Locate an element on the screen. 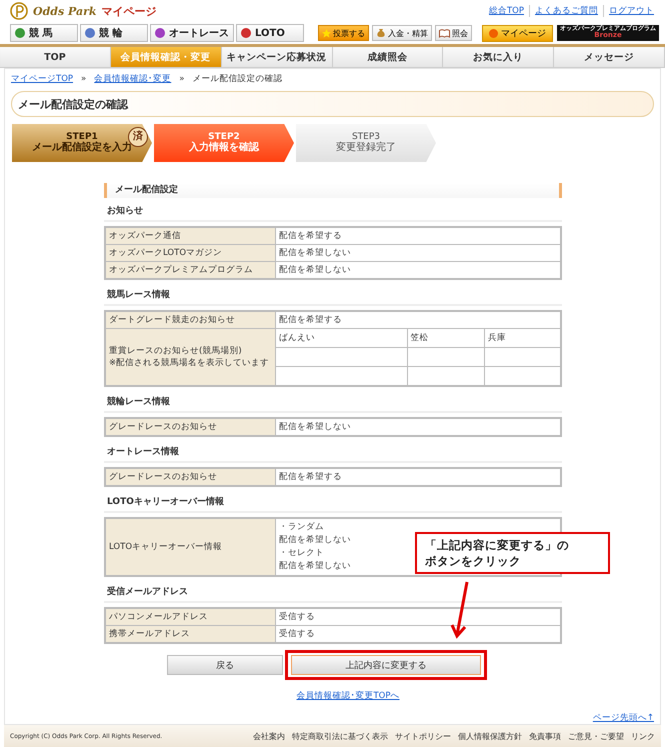  header-link: 総合TOP is located at coordinates (506, 11).